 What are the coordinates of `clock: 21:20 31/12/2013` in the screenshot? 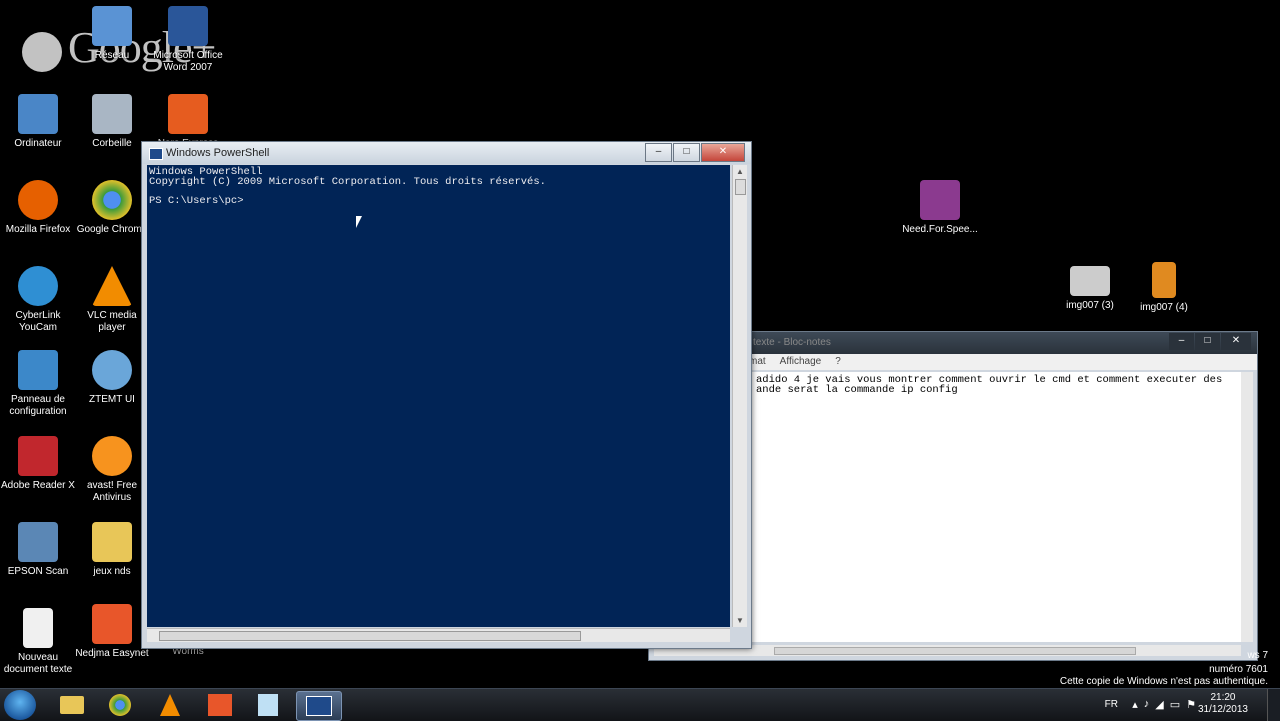 It's located at (1223, 704).